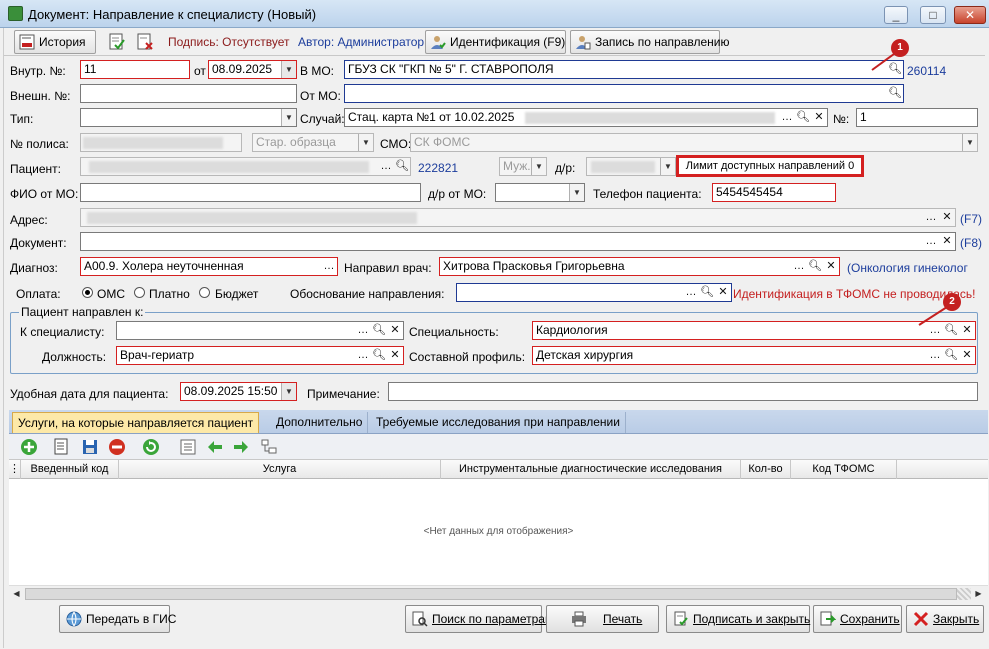 This screenshot has width=989, height=649. Describe the element at coordinates (540, 192) in the screenshot. I see `dob-mo-select: ▼` at that location.